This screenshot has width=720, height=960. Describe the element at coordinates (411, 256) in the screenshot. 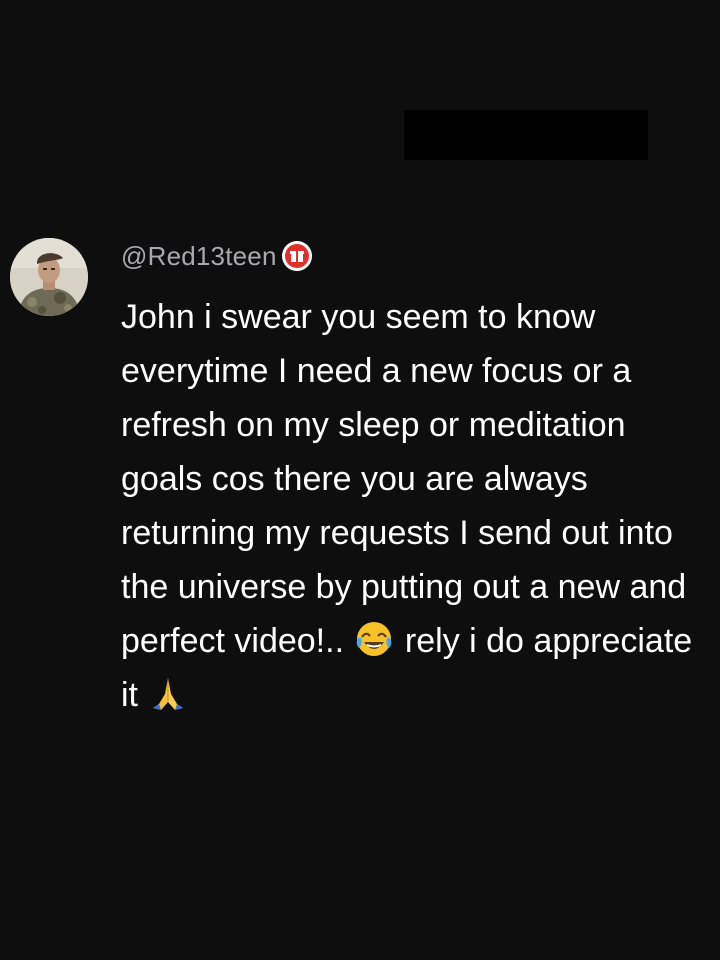

I see `comment-header: @Red13teen` at that location.